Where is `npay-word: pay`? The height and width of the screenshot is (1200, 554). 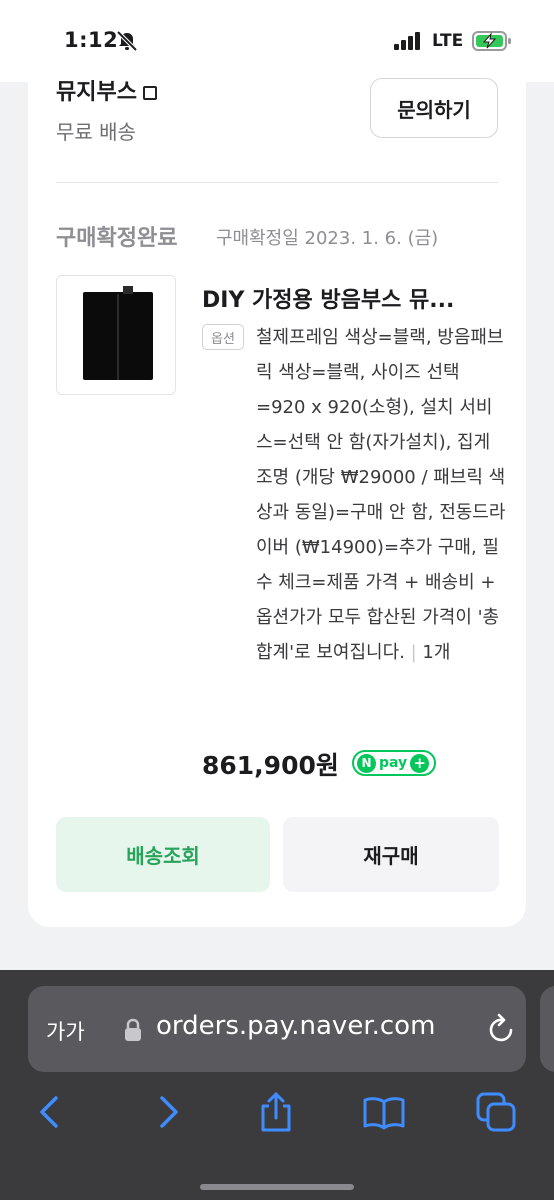 npay-word: pay is located at coordinates (393, 763).